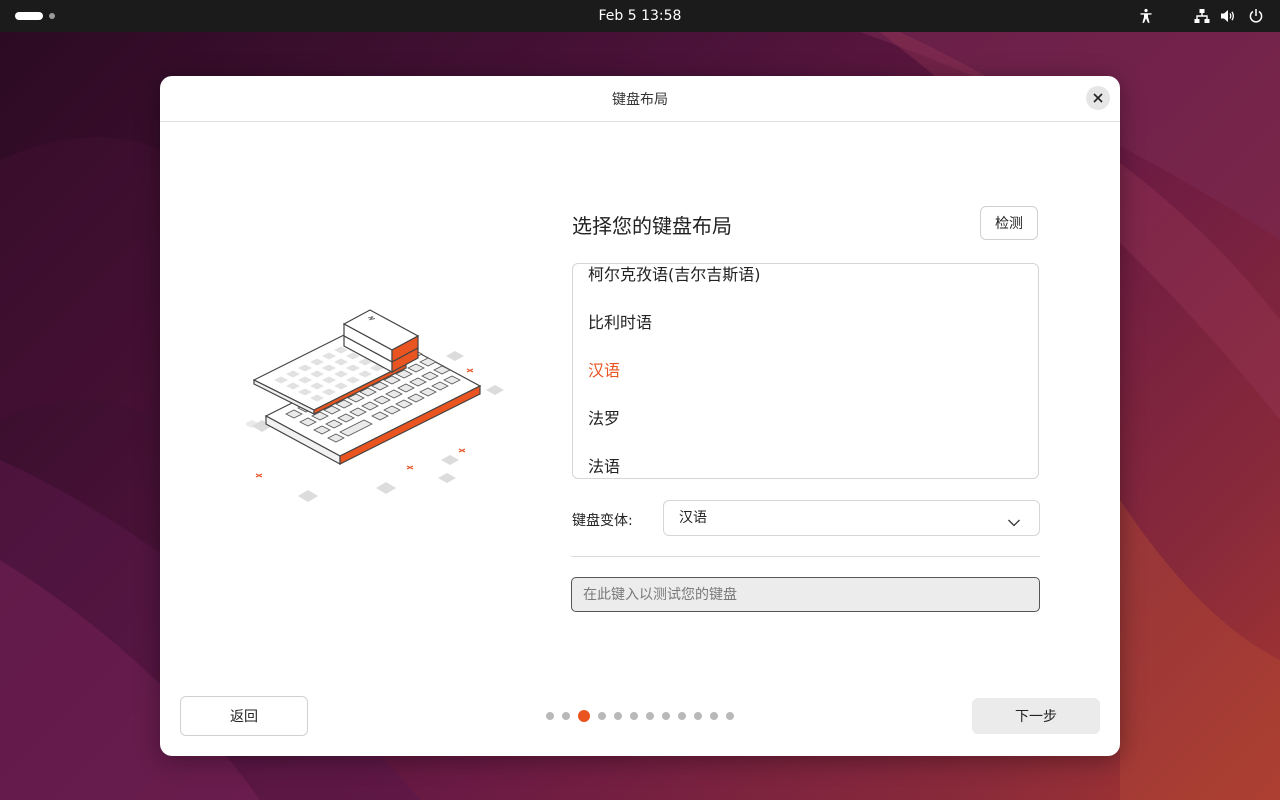 The width and height of the screenshot is (1280, 800). What do you see at coordinates (1228, 16) in the screenshot?
I see `volume-icon` at bounding box center [1228, 16].